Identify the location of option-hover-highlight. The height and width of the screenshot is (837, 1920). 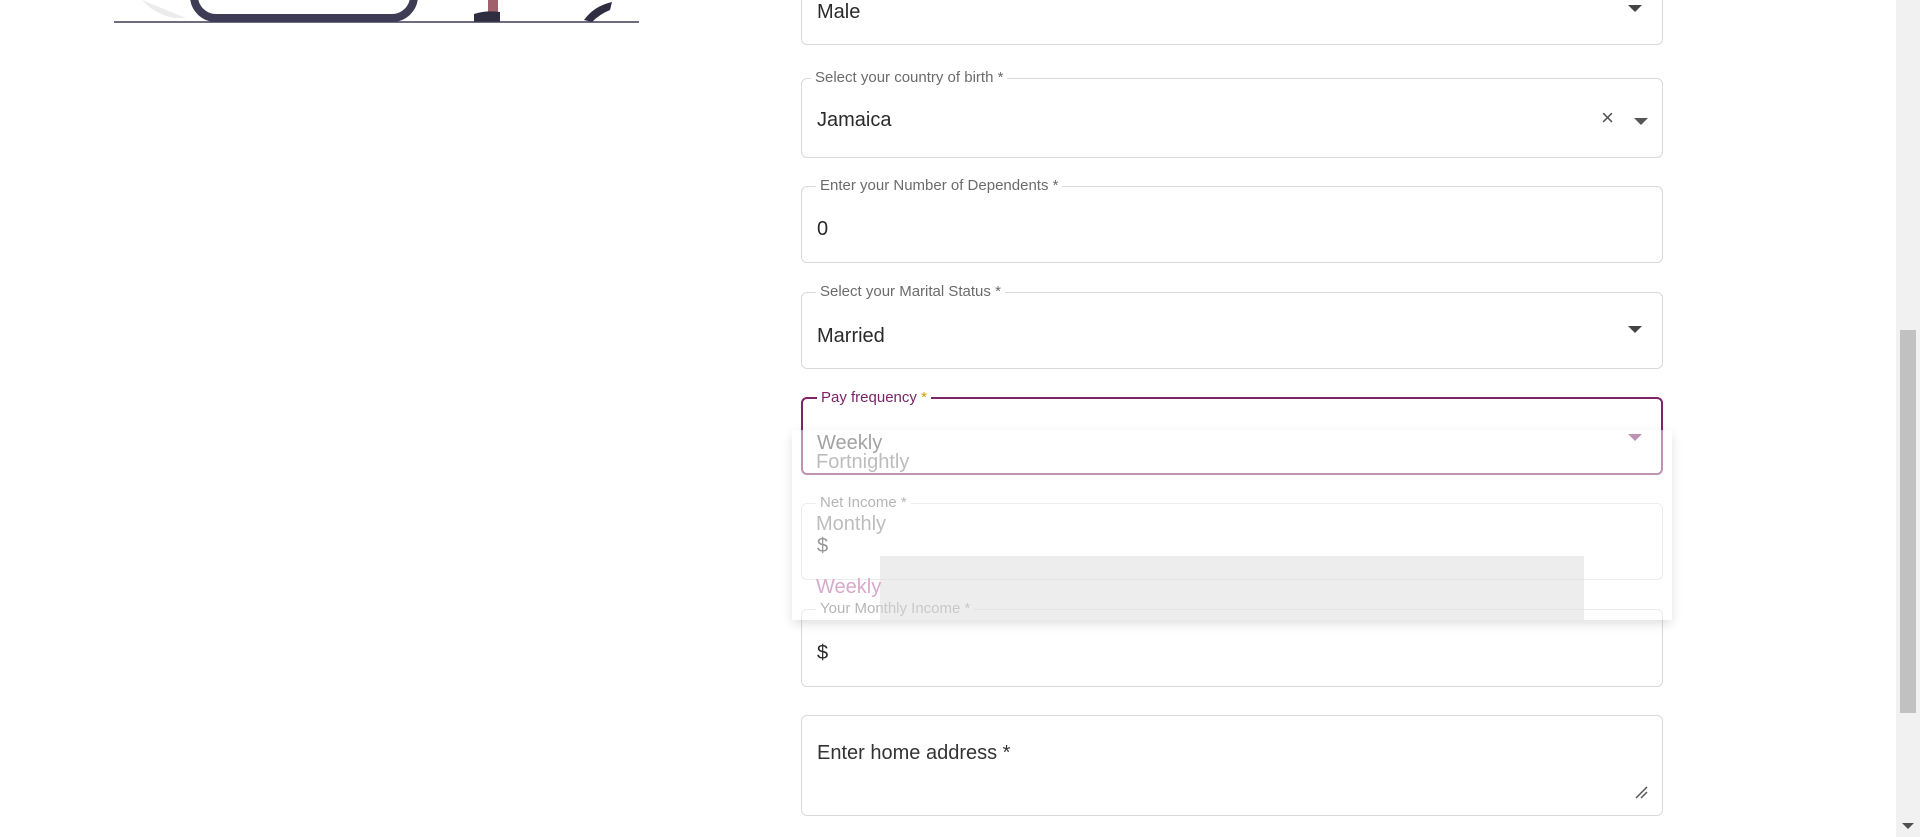
(1232, 588).